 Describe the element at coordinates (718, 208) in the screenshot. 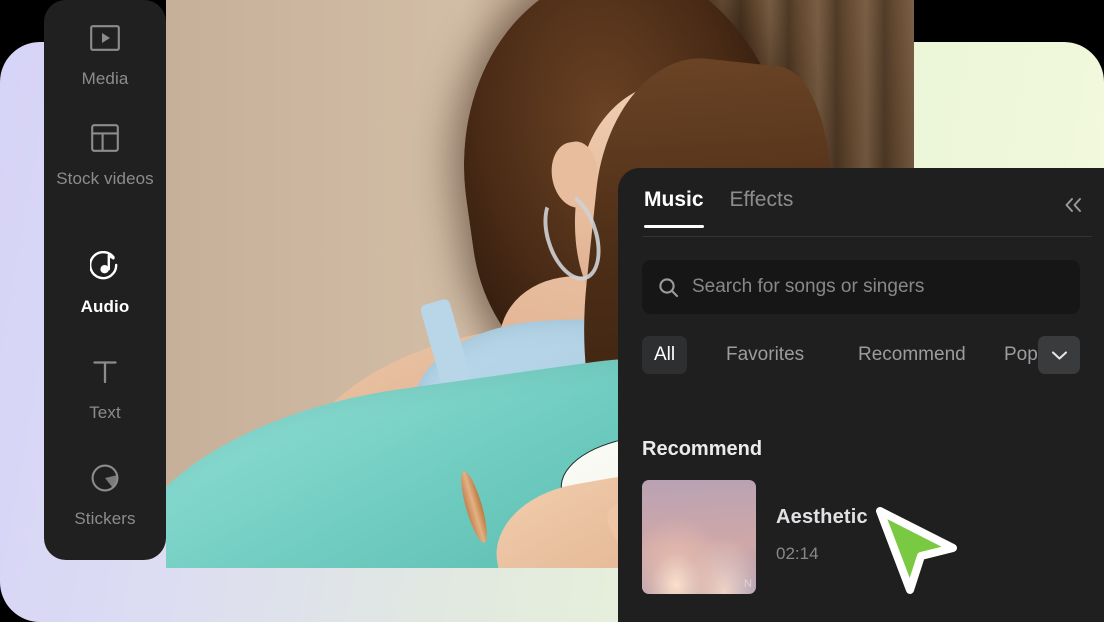

I see `panel-tabs: Music Effects` at that location.